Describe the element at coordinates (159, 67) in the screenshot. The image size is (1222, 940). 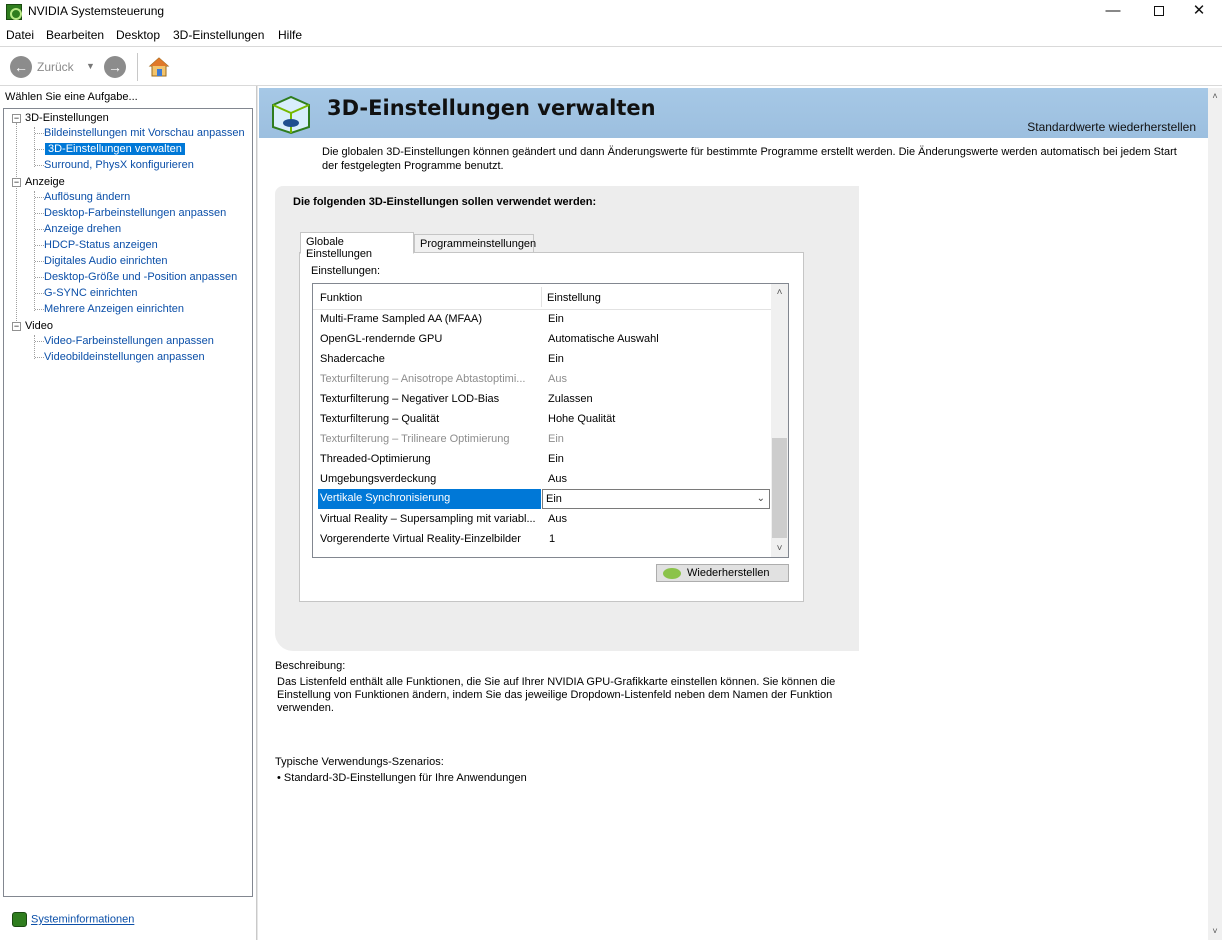
I see `home-icon` at that location.